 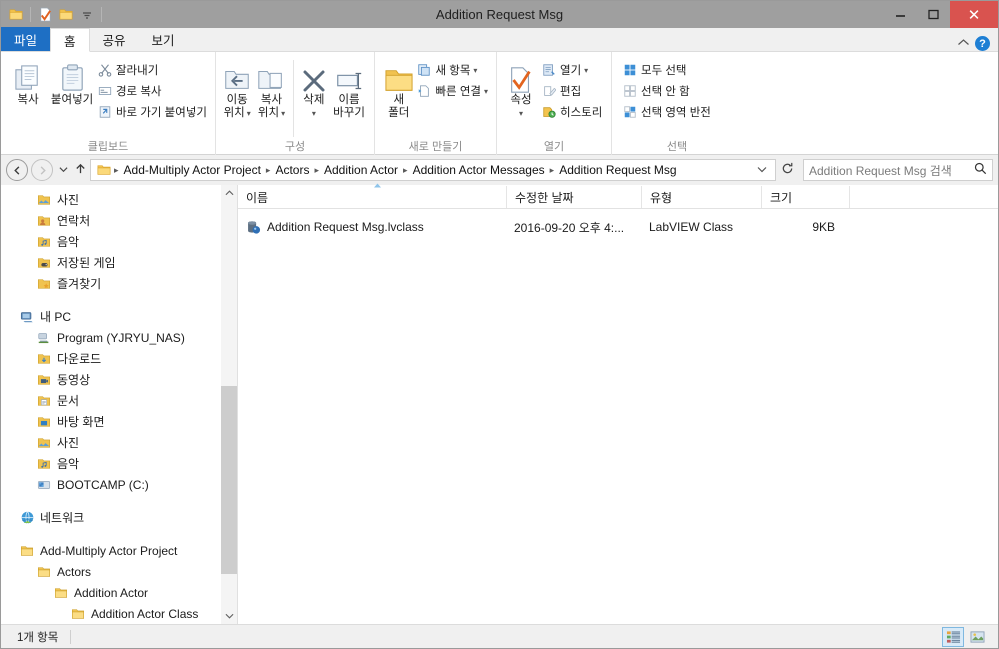 I want to click on sidebar-item-label: Actors, so click(x=74, y=571).